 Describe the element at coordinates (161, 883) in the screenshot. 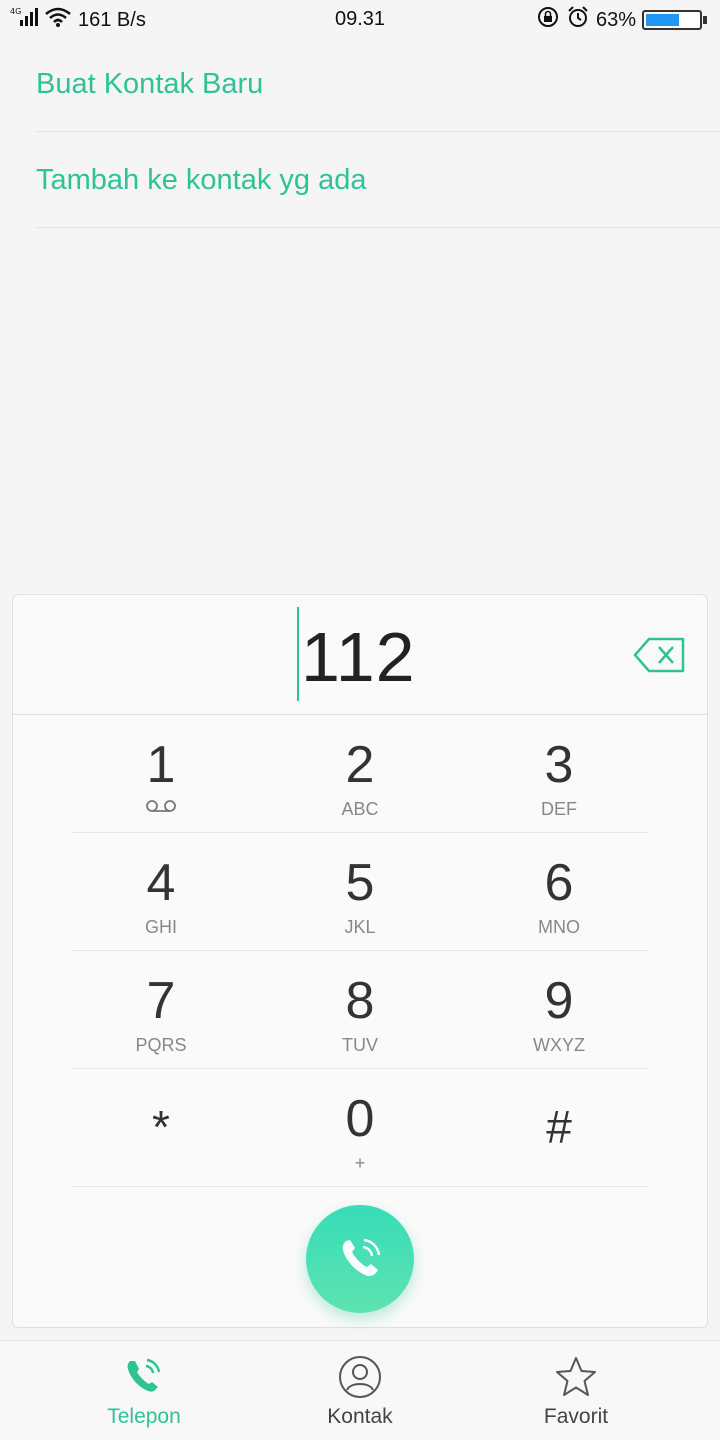

I see `key-digit: 4` at that location.